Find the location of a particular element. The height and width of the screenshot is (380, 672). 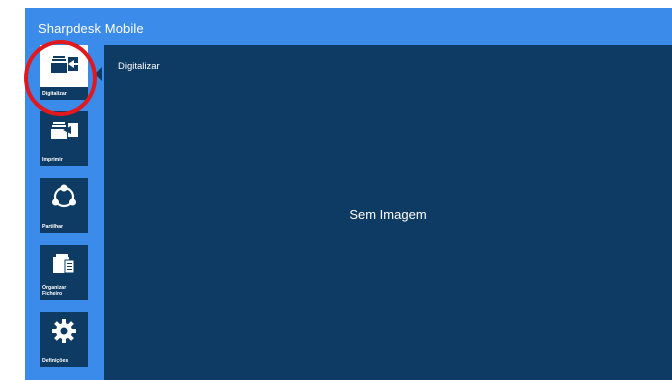

empty-state-text: Sem Imagem is located at coordinates (388, 214).